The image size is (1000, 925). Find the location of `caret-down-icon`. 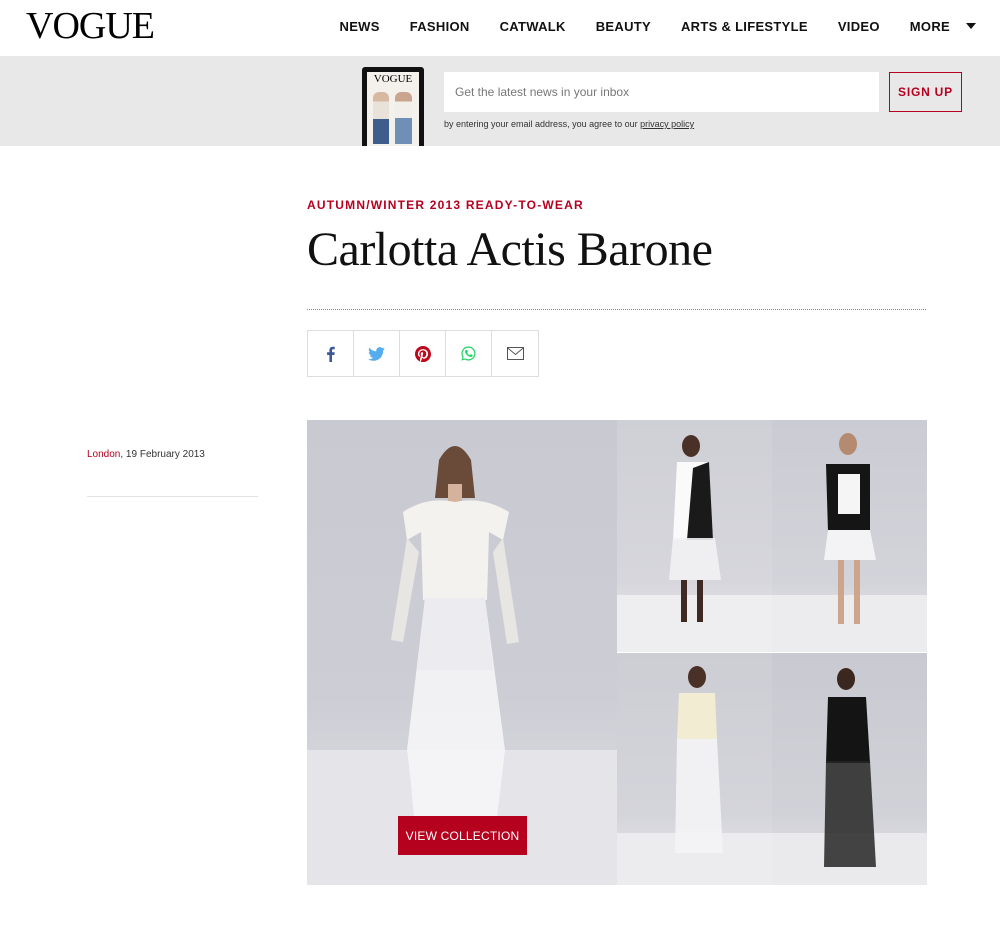

caret-down-icon is located at coordinates (971, 26).